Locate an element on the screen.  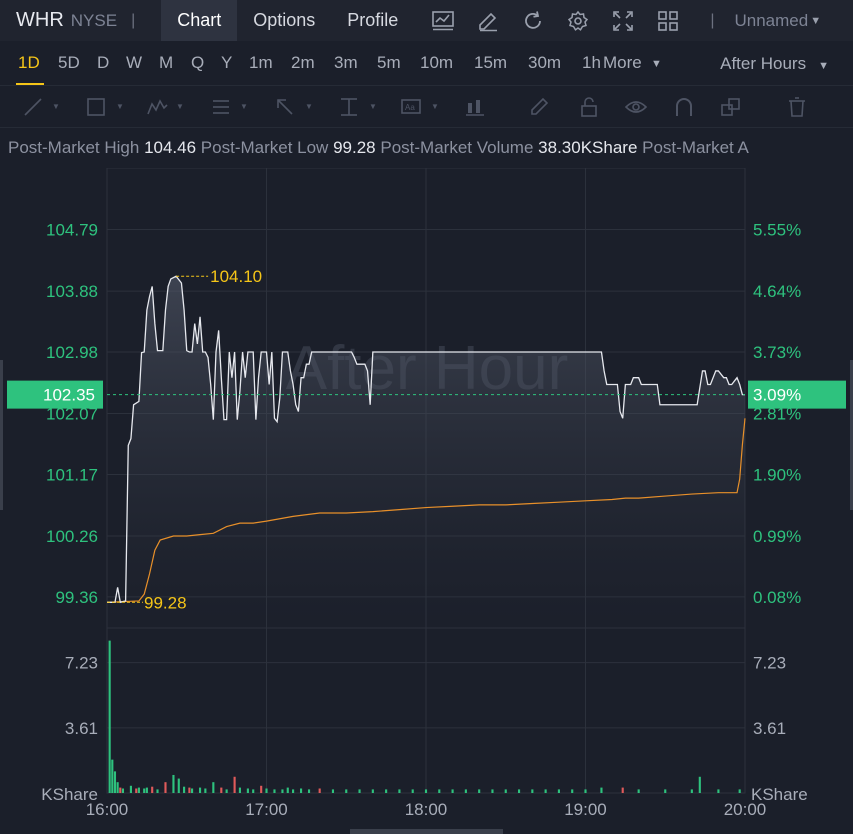
trash-icon is located at coordinates (797, 107).